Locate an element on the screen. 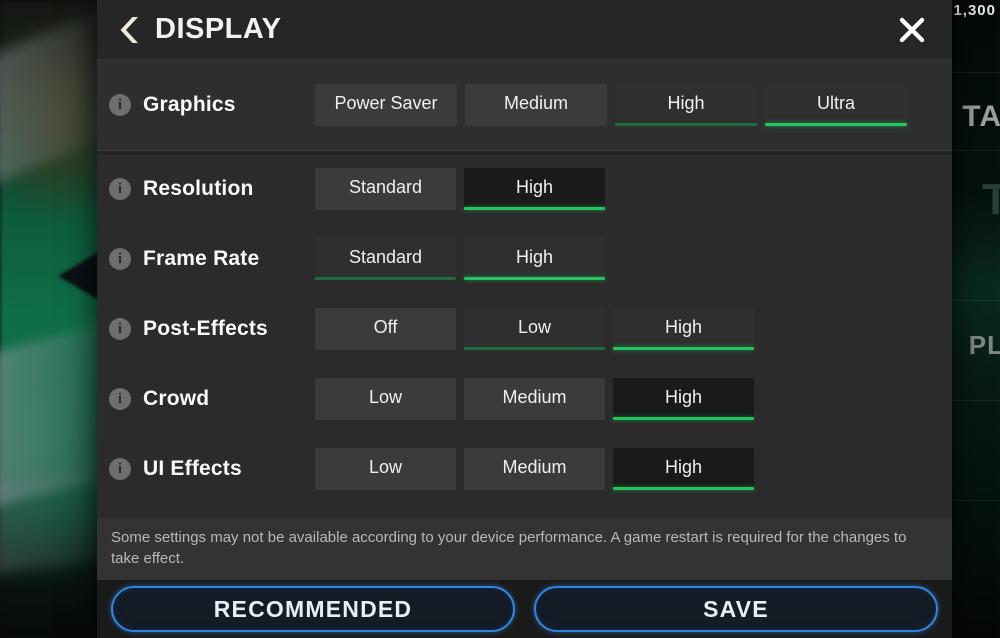  option-label: Off is located at coordinates (385, 327).